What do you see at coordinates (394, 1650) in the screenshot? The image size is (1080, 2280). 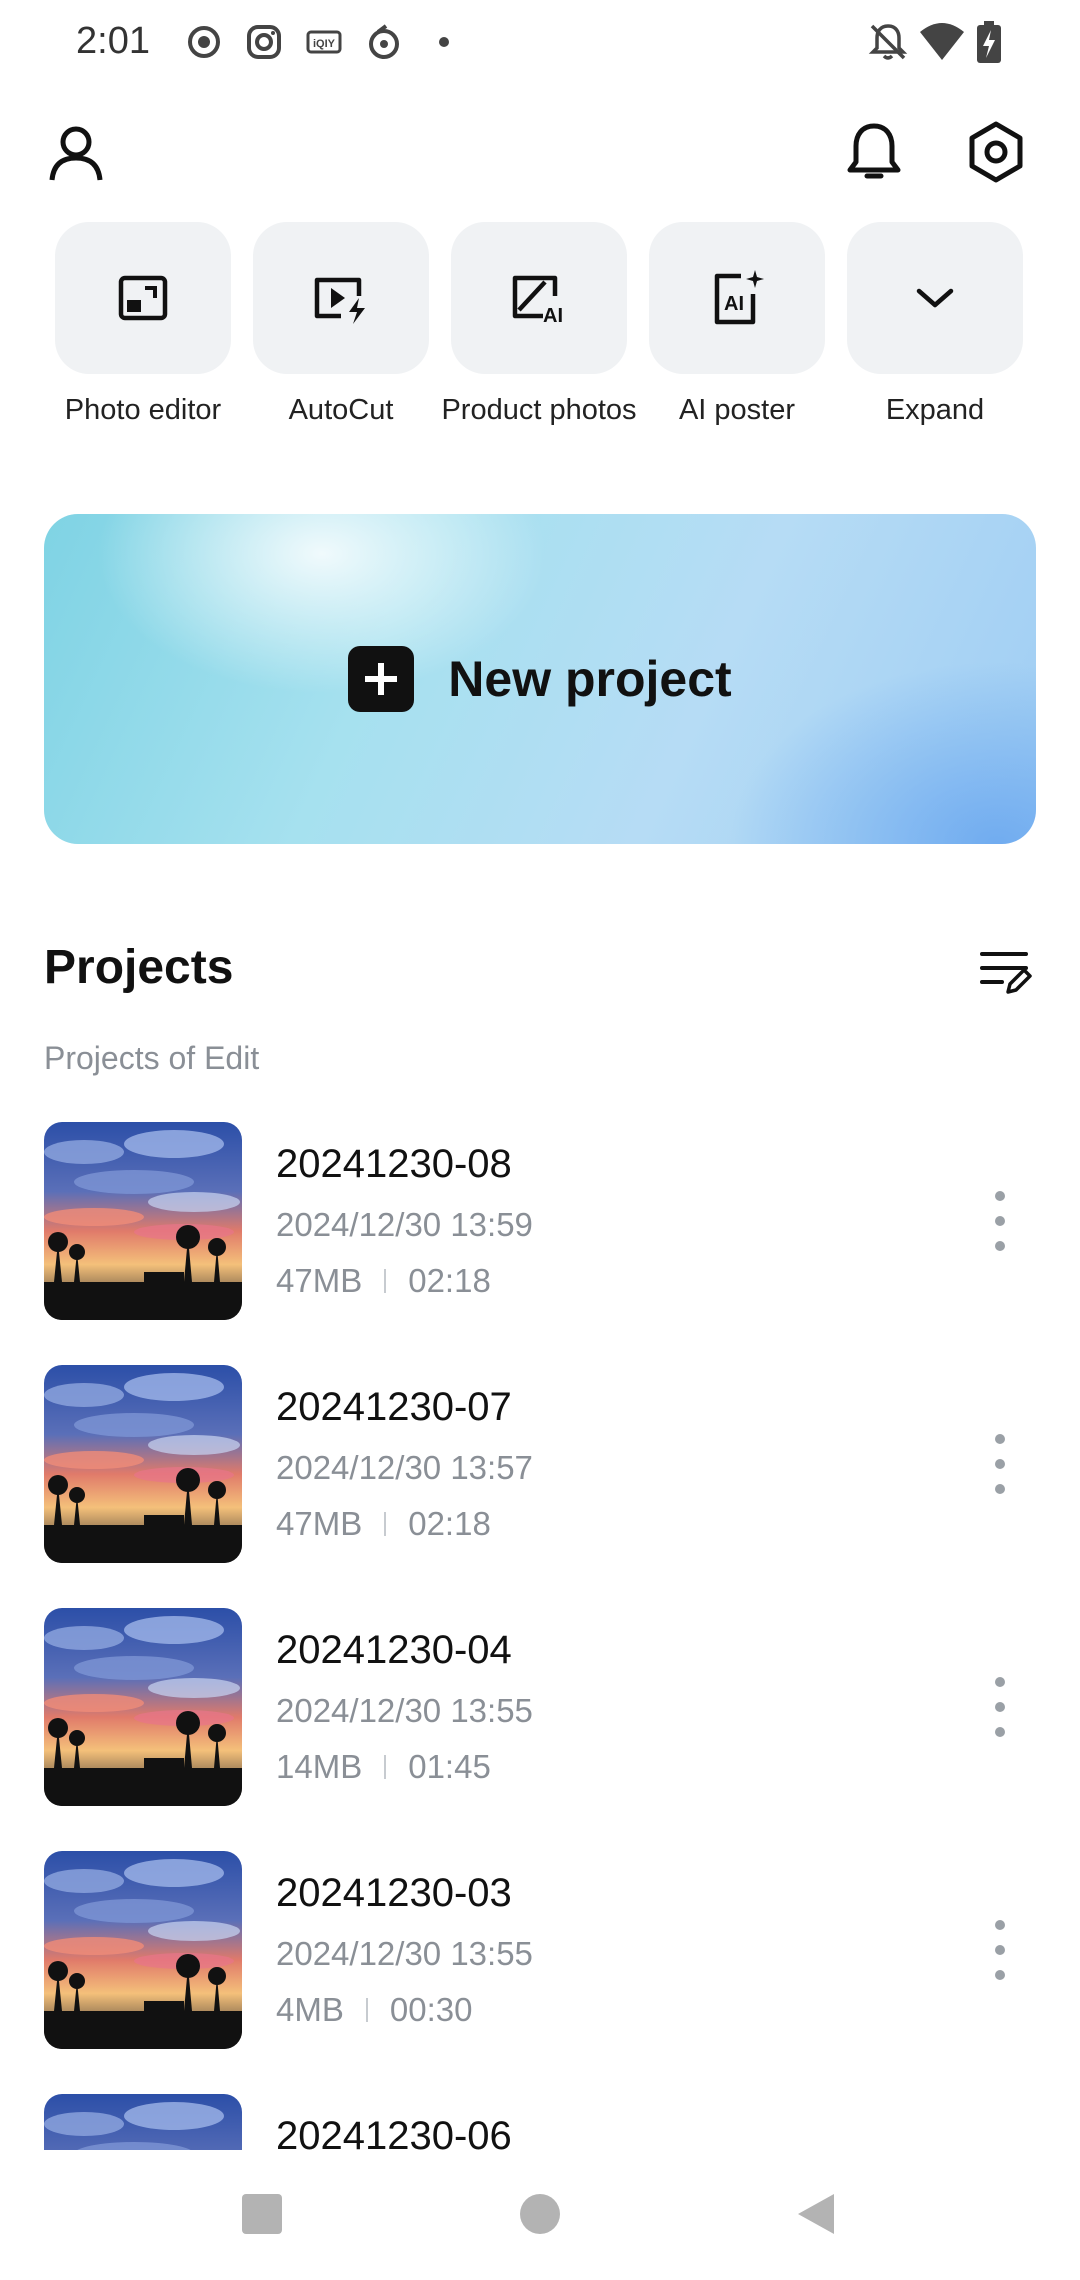 I see `project-name: 20241230-04` at bounding box center [394, 1650].